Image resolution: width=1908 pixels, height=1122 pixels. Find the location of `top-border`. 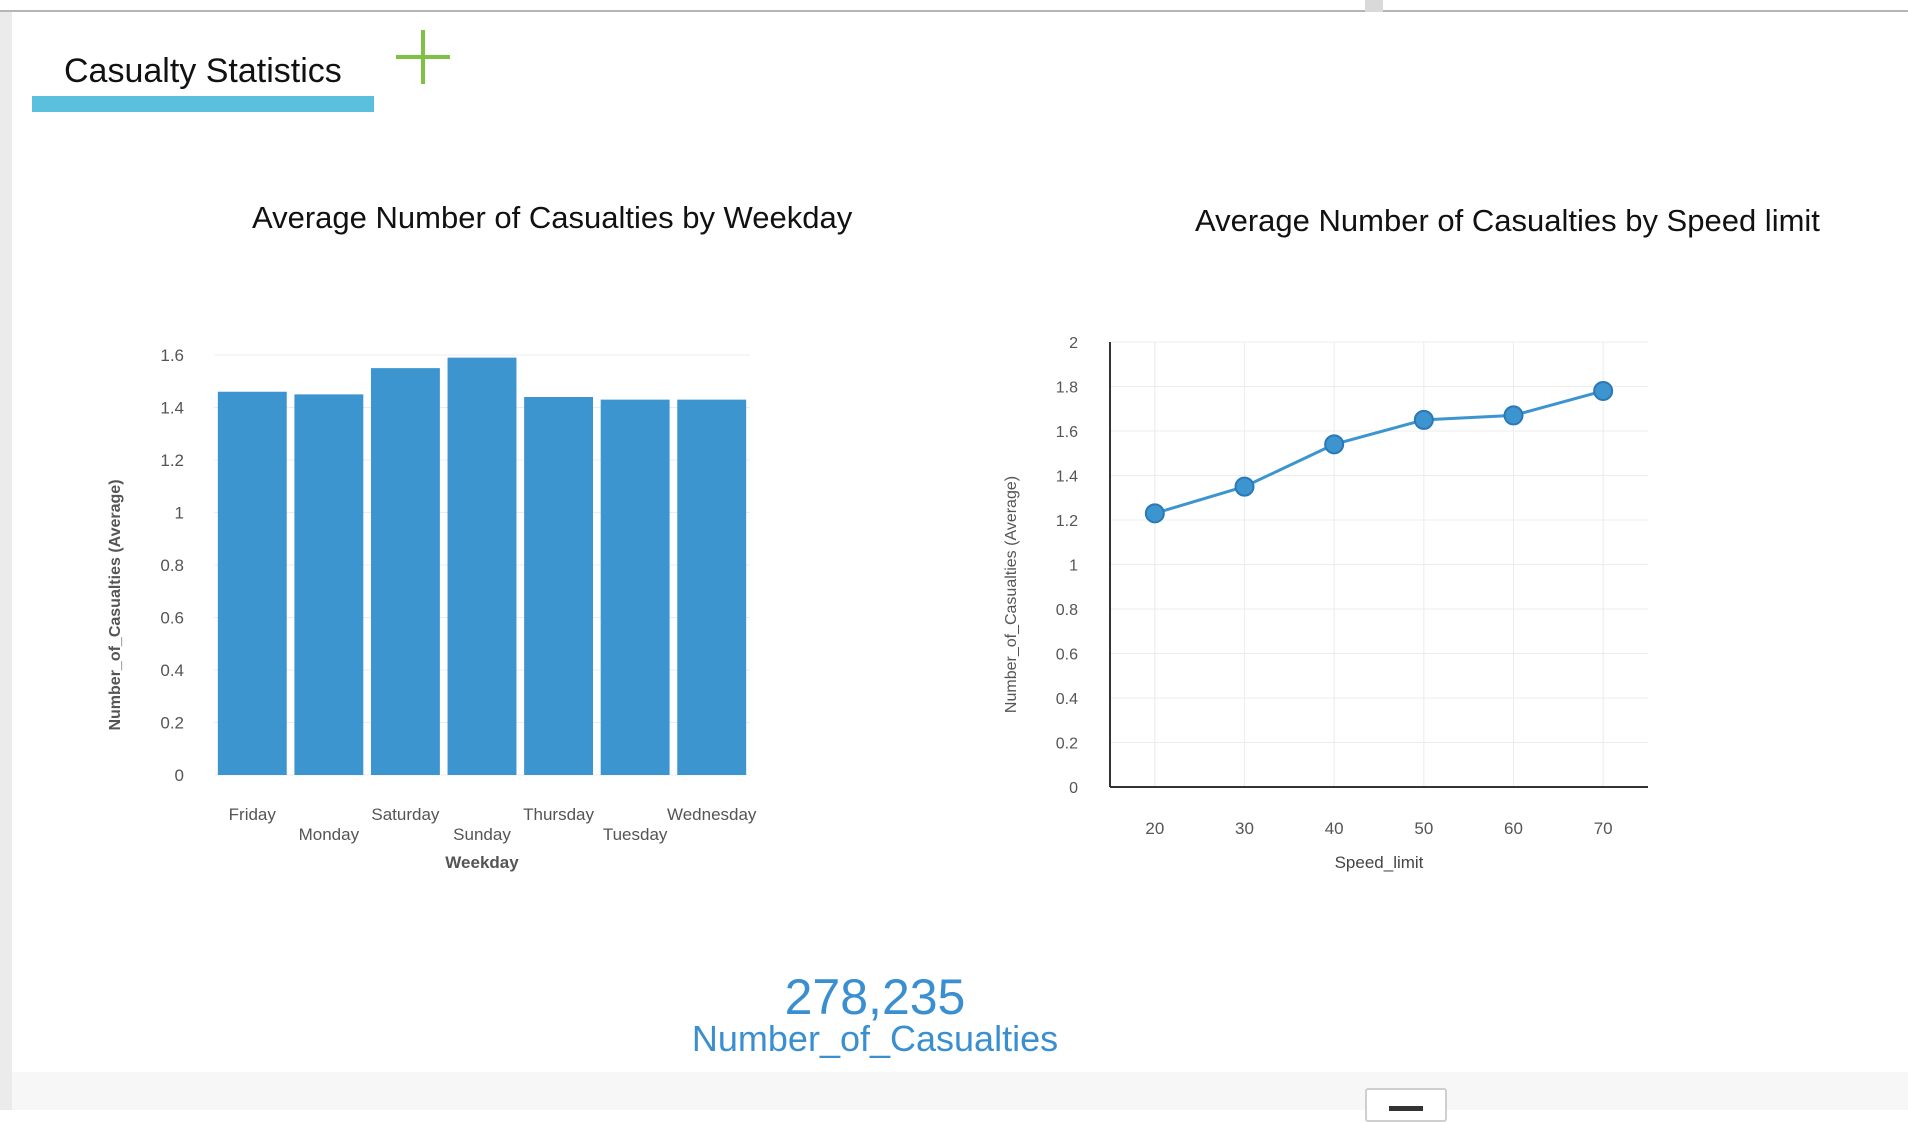

top-border is located at coordinates (954, 6).